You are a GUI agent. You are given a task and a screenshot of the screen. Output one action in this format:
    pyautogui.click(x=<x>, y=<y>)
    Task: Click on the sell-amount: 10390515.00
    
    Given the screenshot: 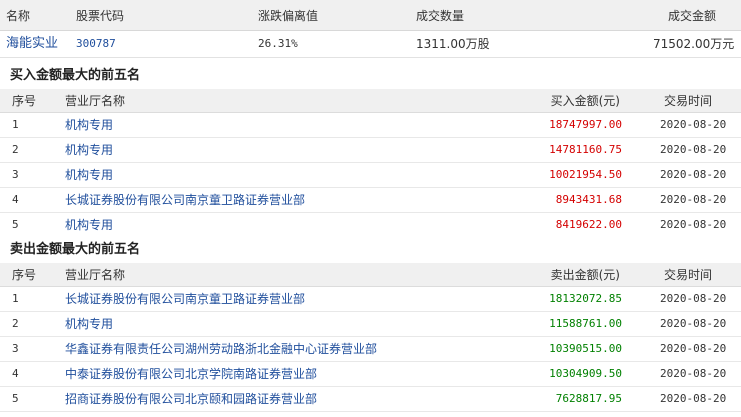 What is the action you would take?
    pyautogui.click(x=585, y=348)
    